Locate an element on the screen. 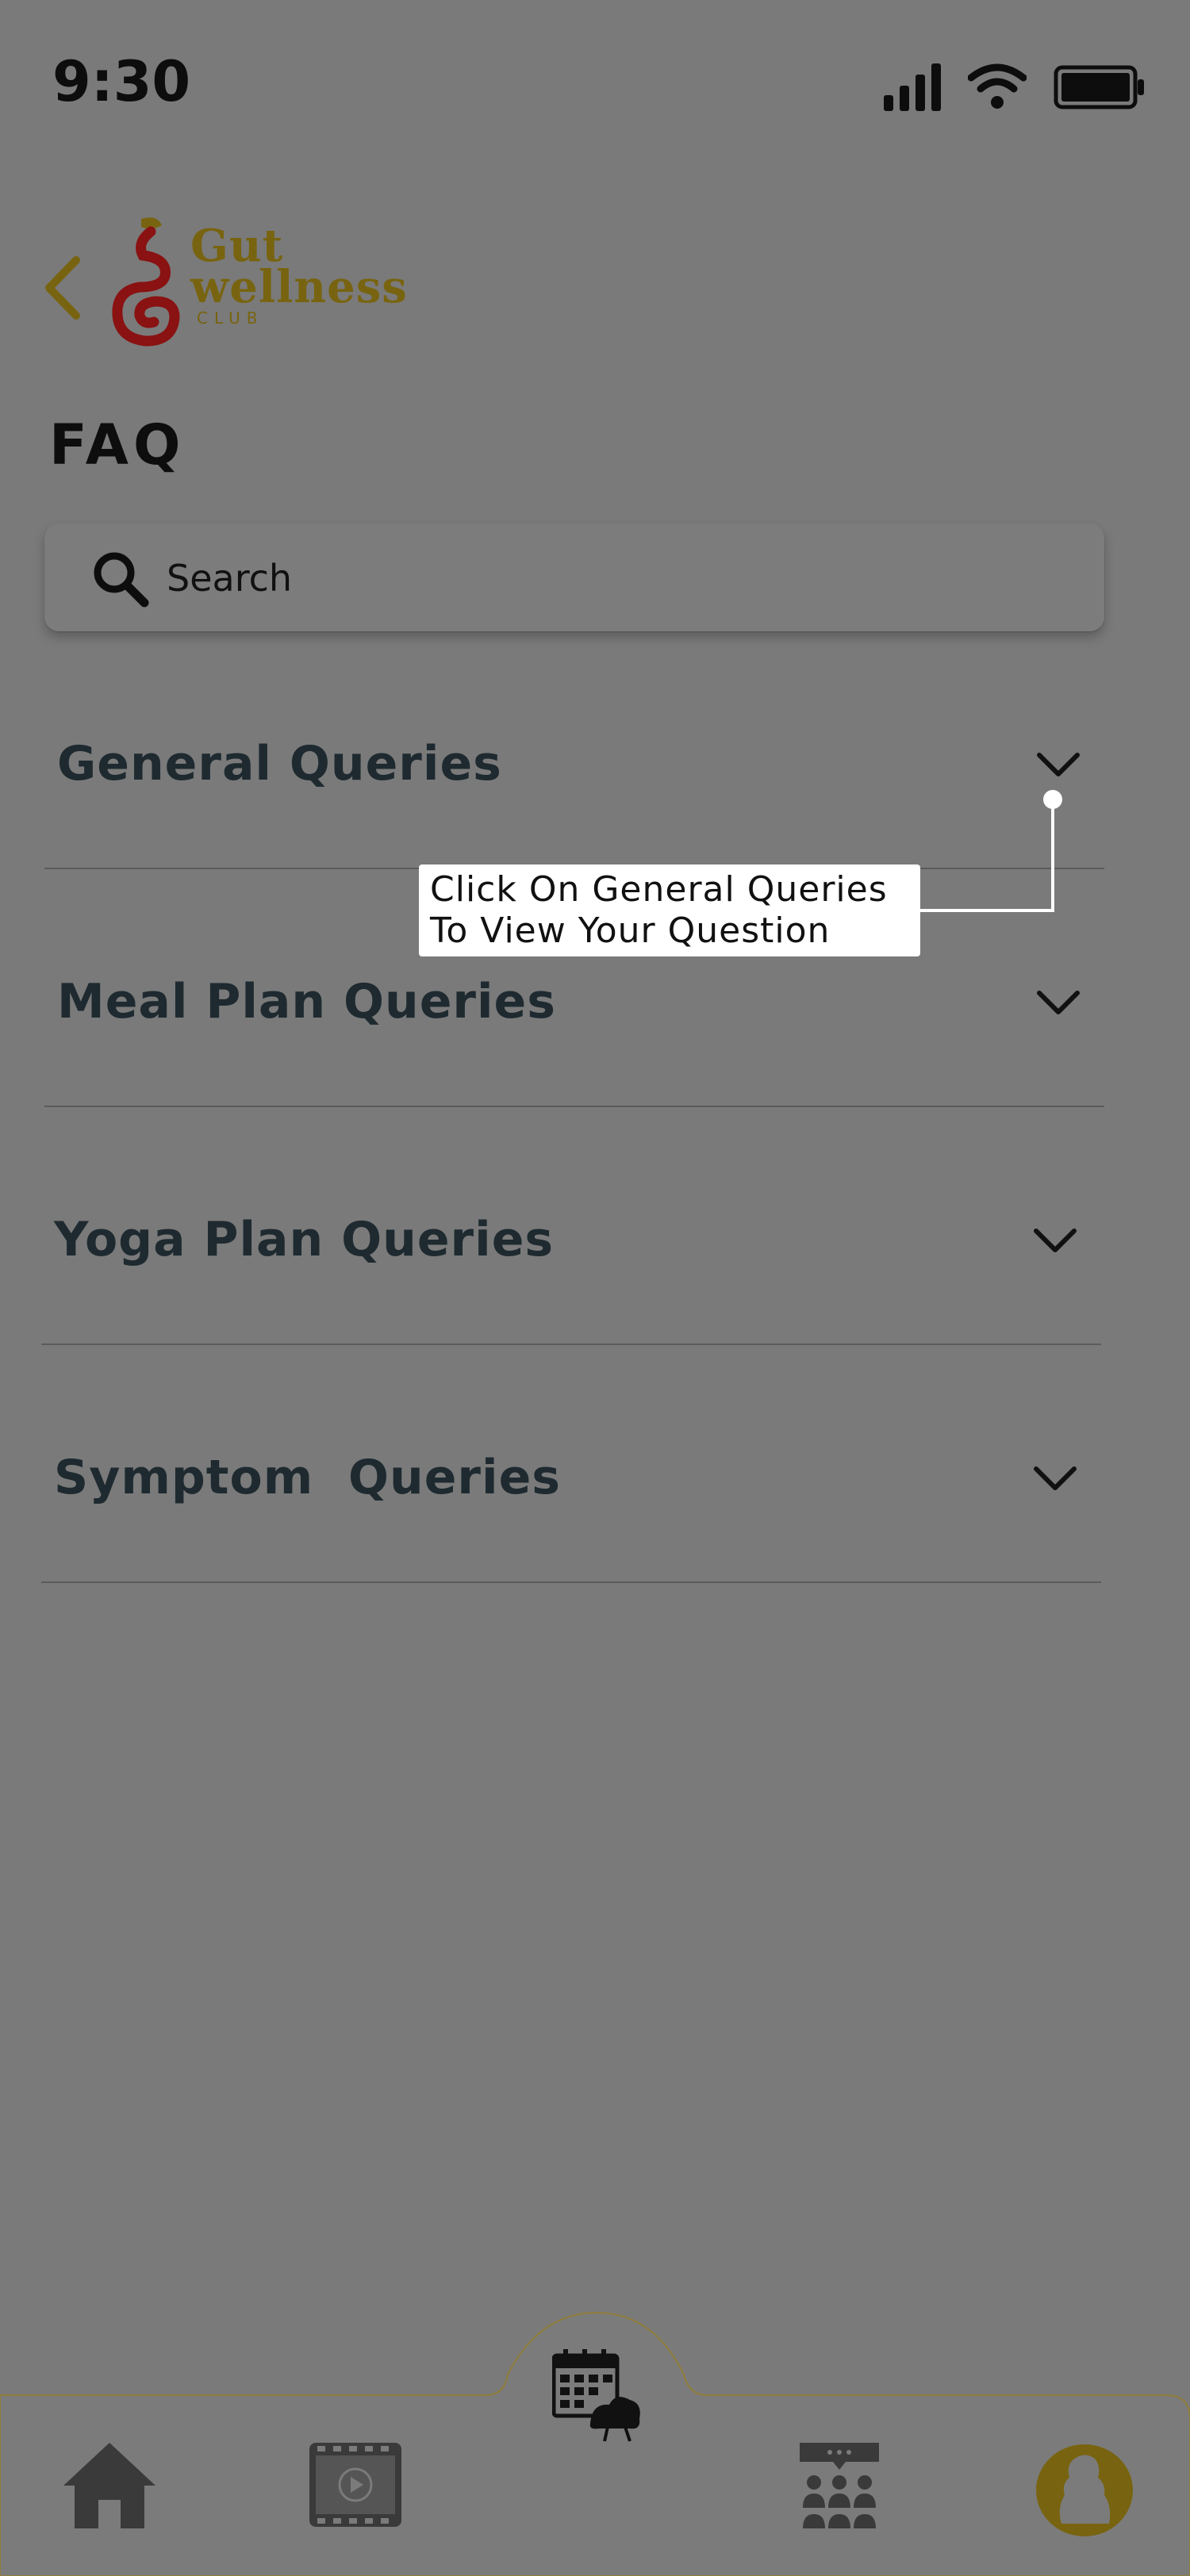  page-title: FAQ is located at coordinates (117, 445).